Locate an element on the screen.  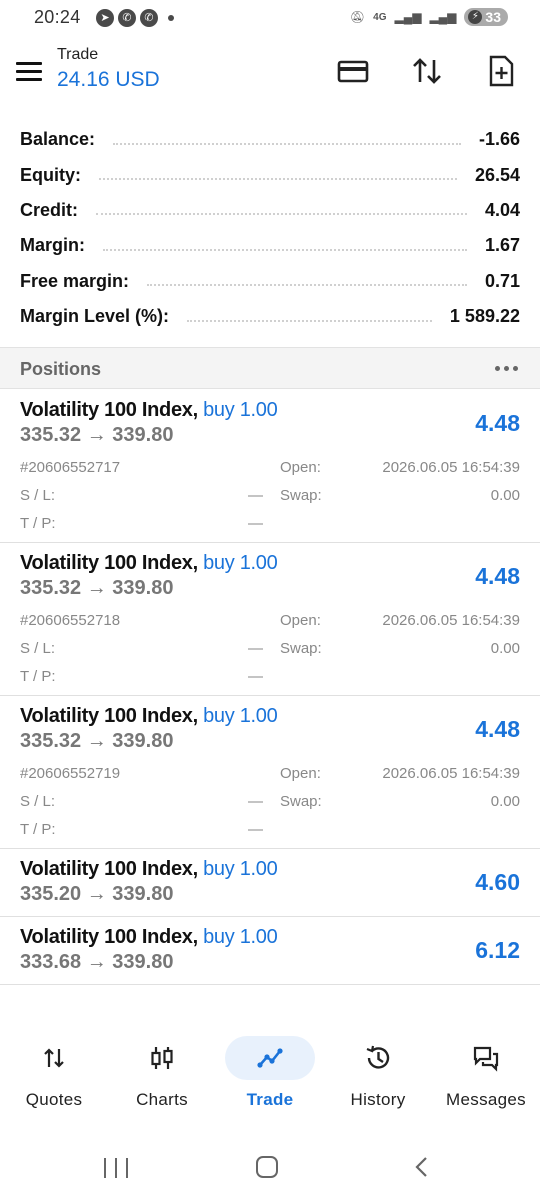
sort-icon is located at coordinates (427, 71).